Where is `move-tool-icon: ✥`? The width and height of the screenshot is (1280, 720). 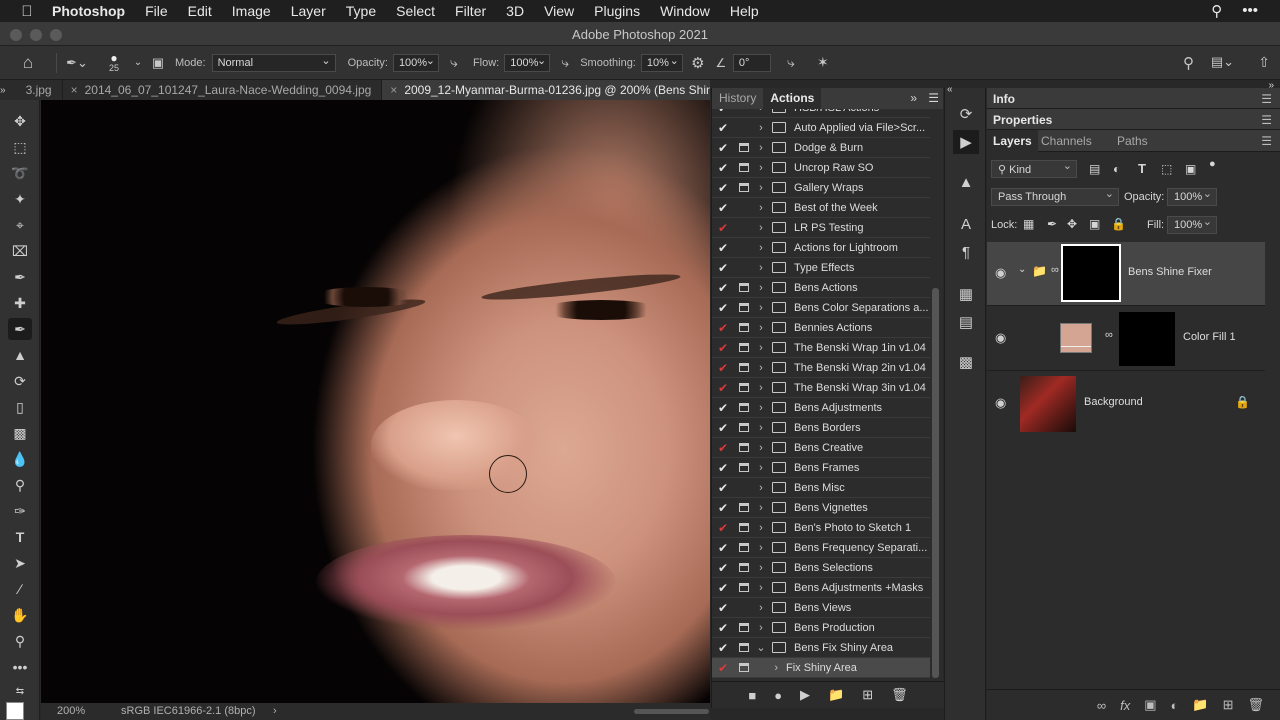
move-tool-icon: ✥ is located at coordinates (20, 121).